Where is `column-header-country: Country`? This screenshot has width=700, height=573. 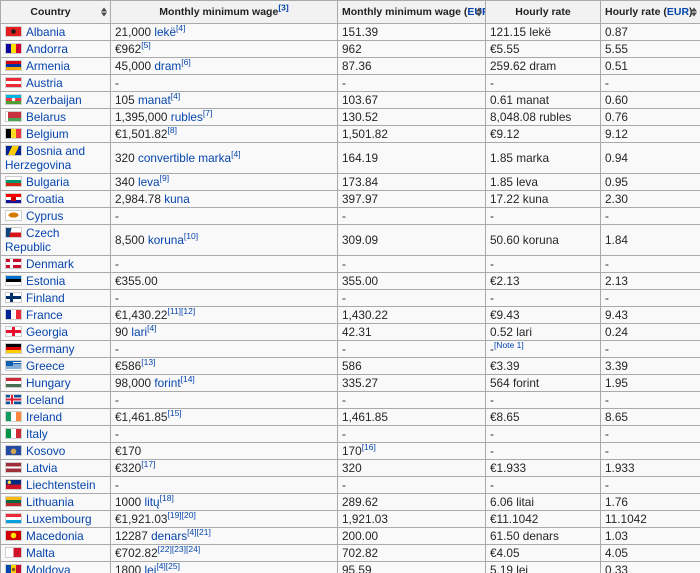 column-header-country: Country is located at coordinates (55, 12).